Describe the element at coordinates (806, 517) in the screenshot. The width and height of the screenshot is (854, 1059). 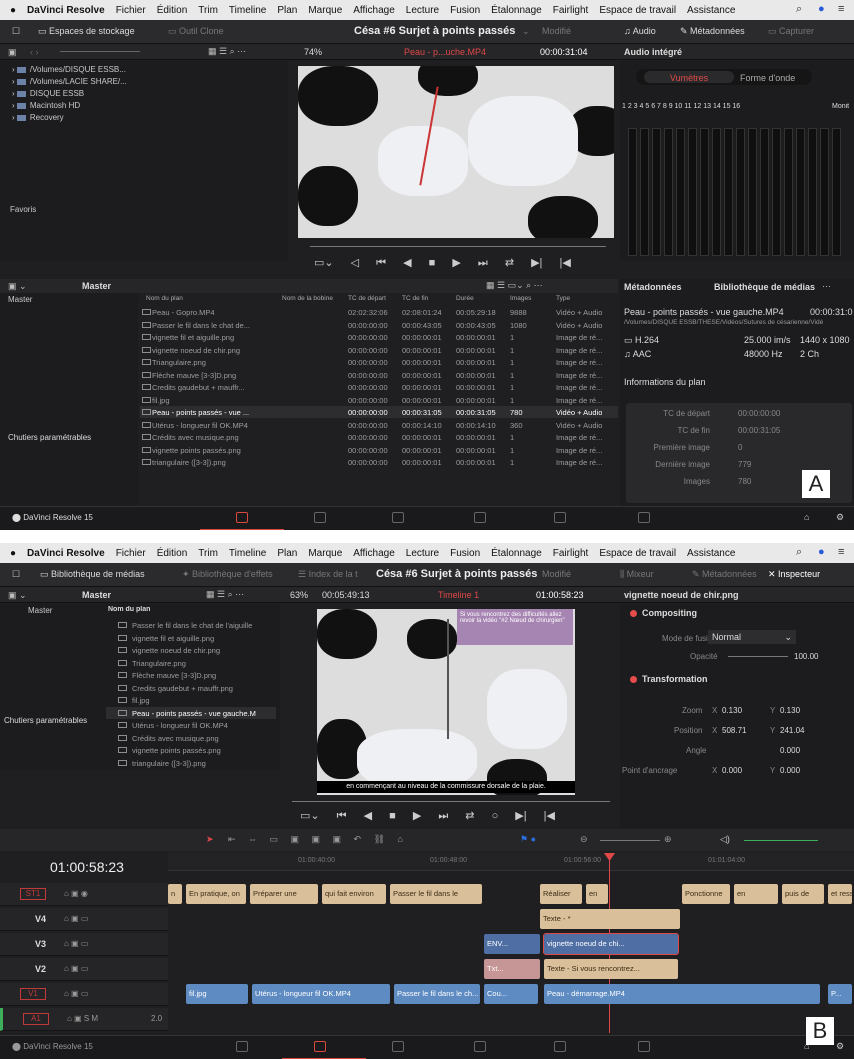
I see `home-icon: ⌂` at that location.